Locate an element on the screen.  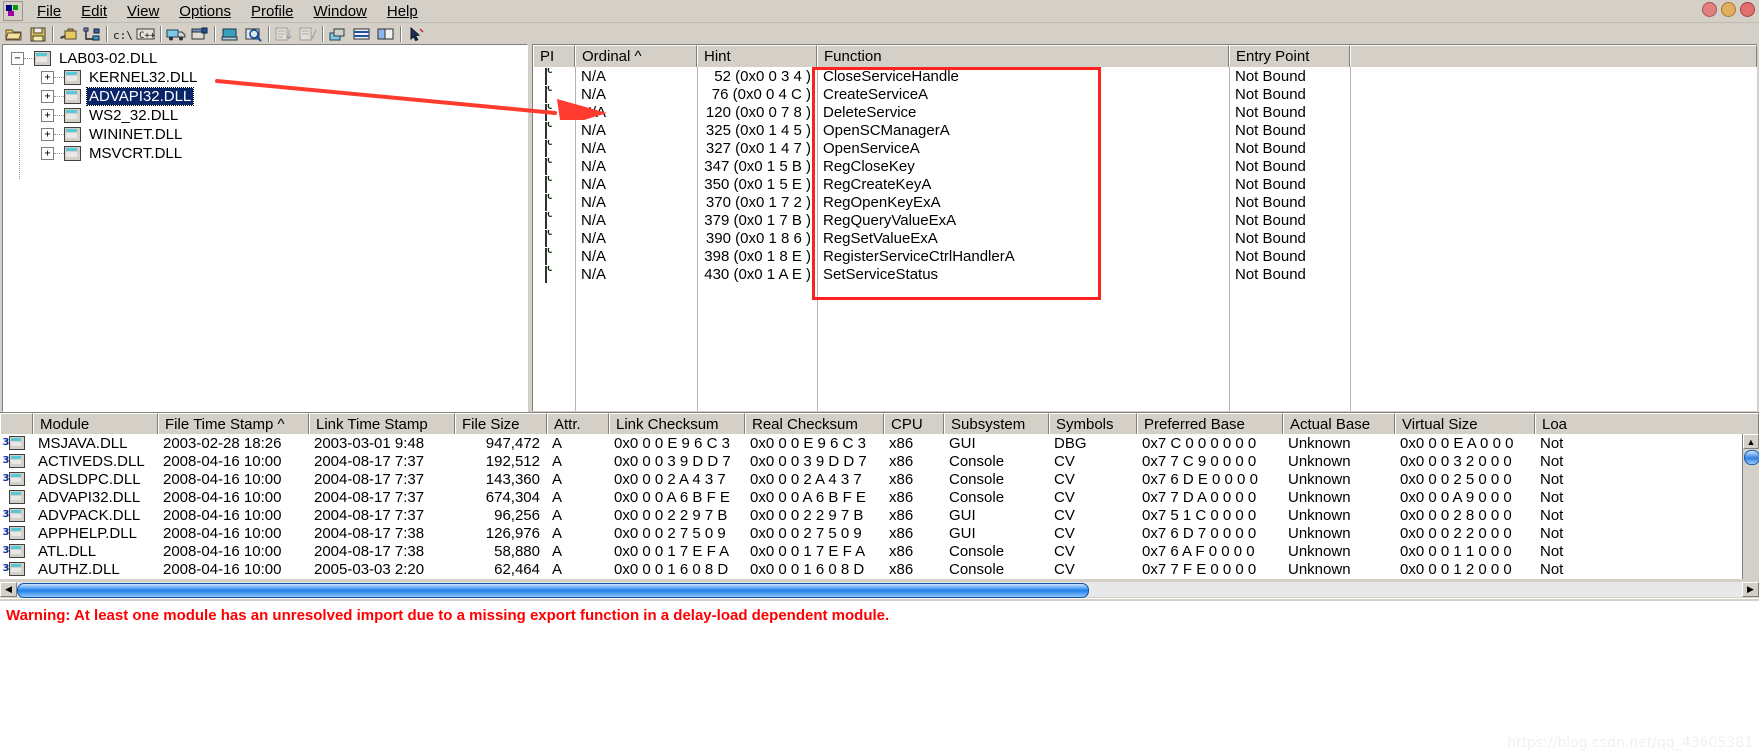
undecorate-c-icon: c:\ is located at coordinates (122, 34).